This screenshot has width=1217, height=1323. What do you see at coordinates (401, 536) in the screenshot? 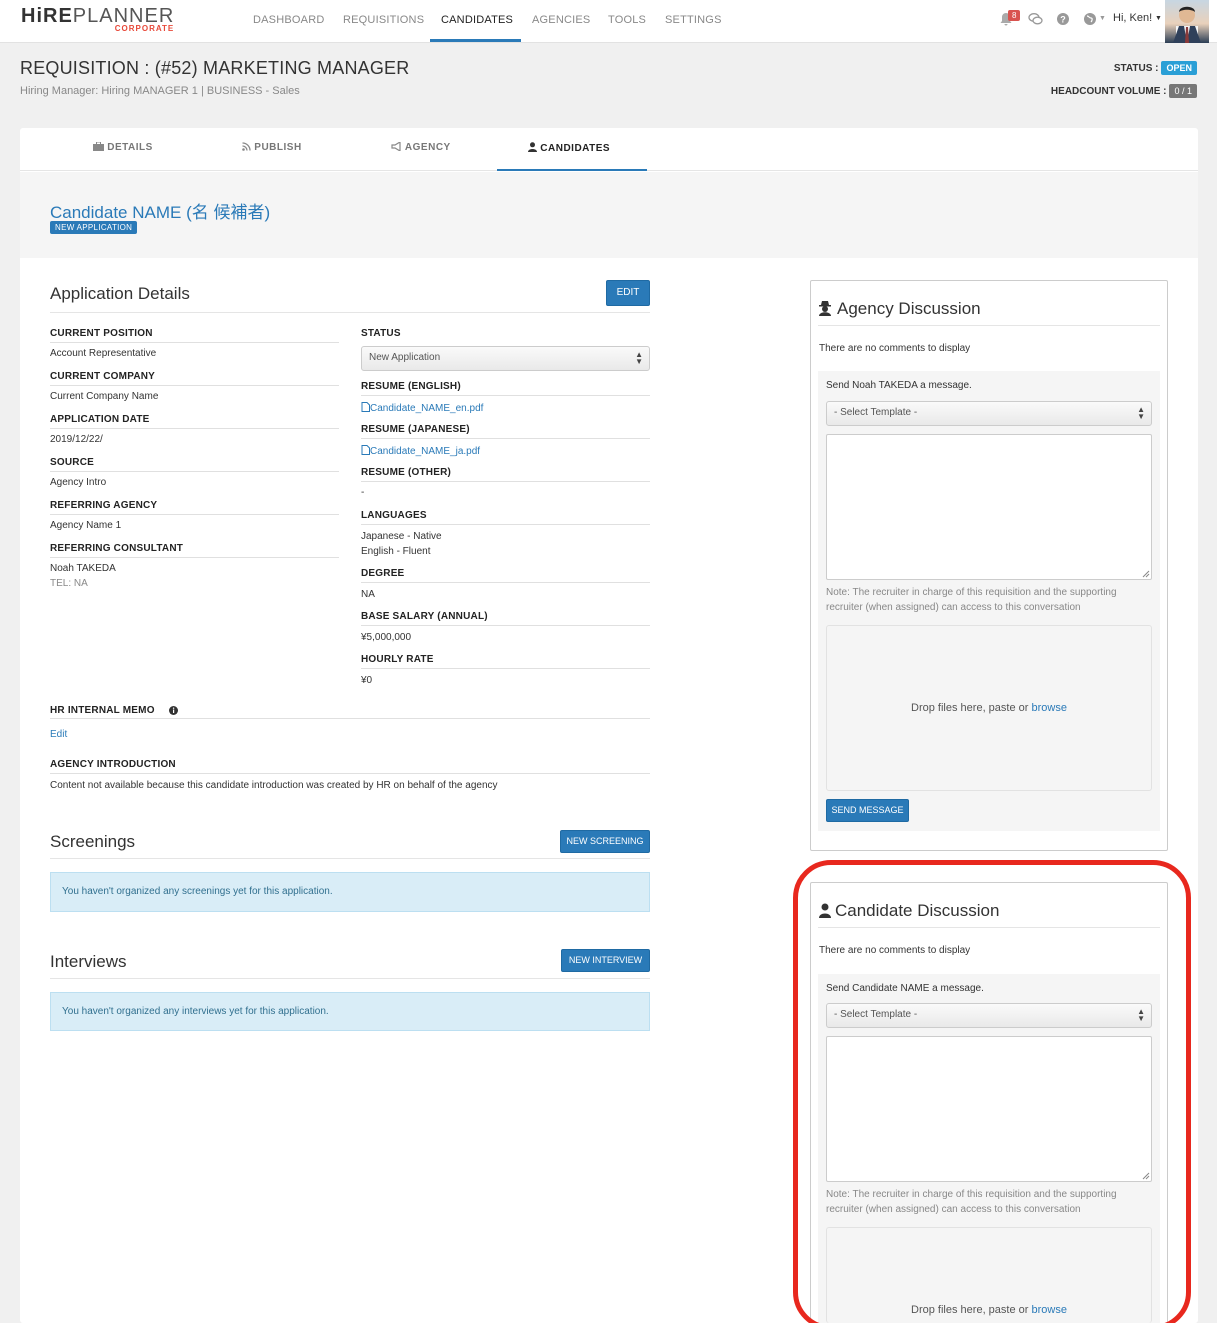
I see `language-item: Japanese - Native` at bounding box center [401, 536].